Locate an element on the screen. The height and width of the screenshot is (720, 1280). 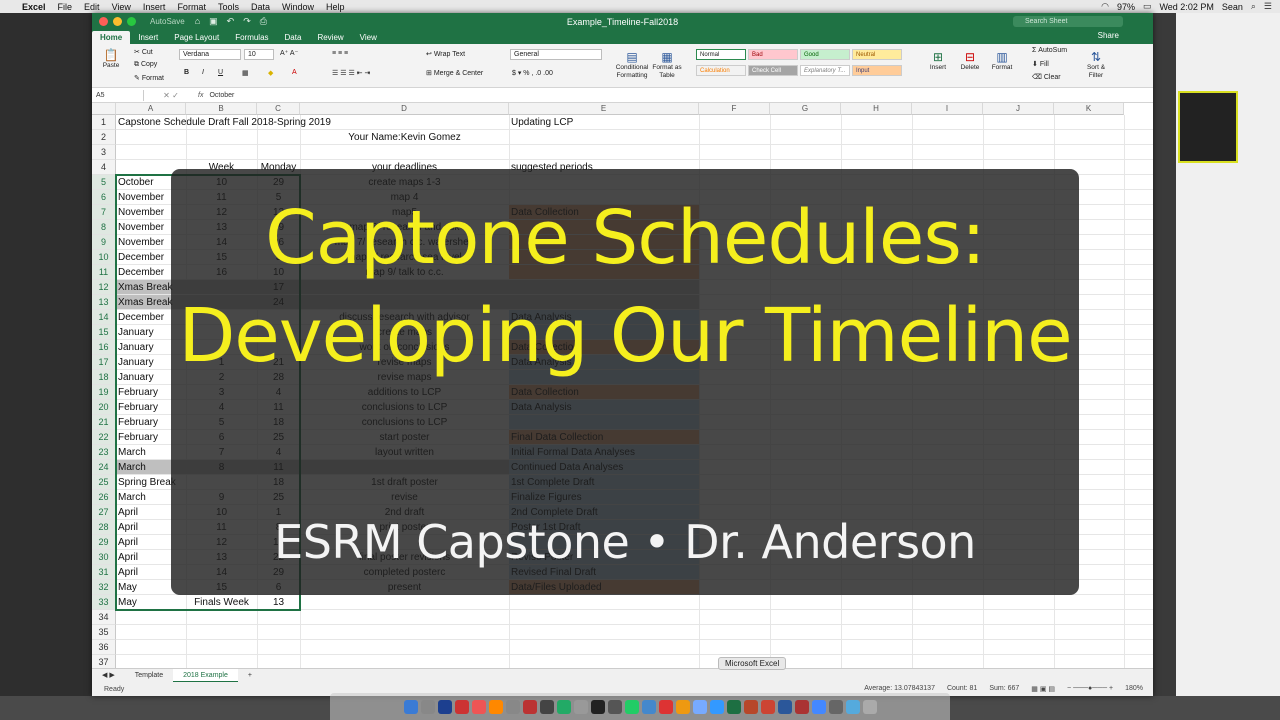
insert-cells-button: ⊞ Insert is located at coordinates (938, 61).